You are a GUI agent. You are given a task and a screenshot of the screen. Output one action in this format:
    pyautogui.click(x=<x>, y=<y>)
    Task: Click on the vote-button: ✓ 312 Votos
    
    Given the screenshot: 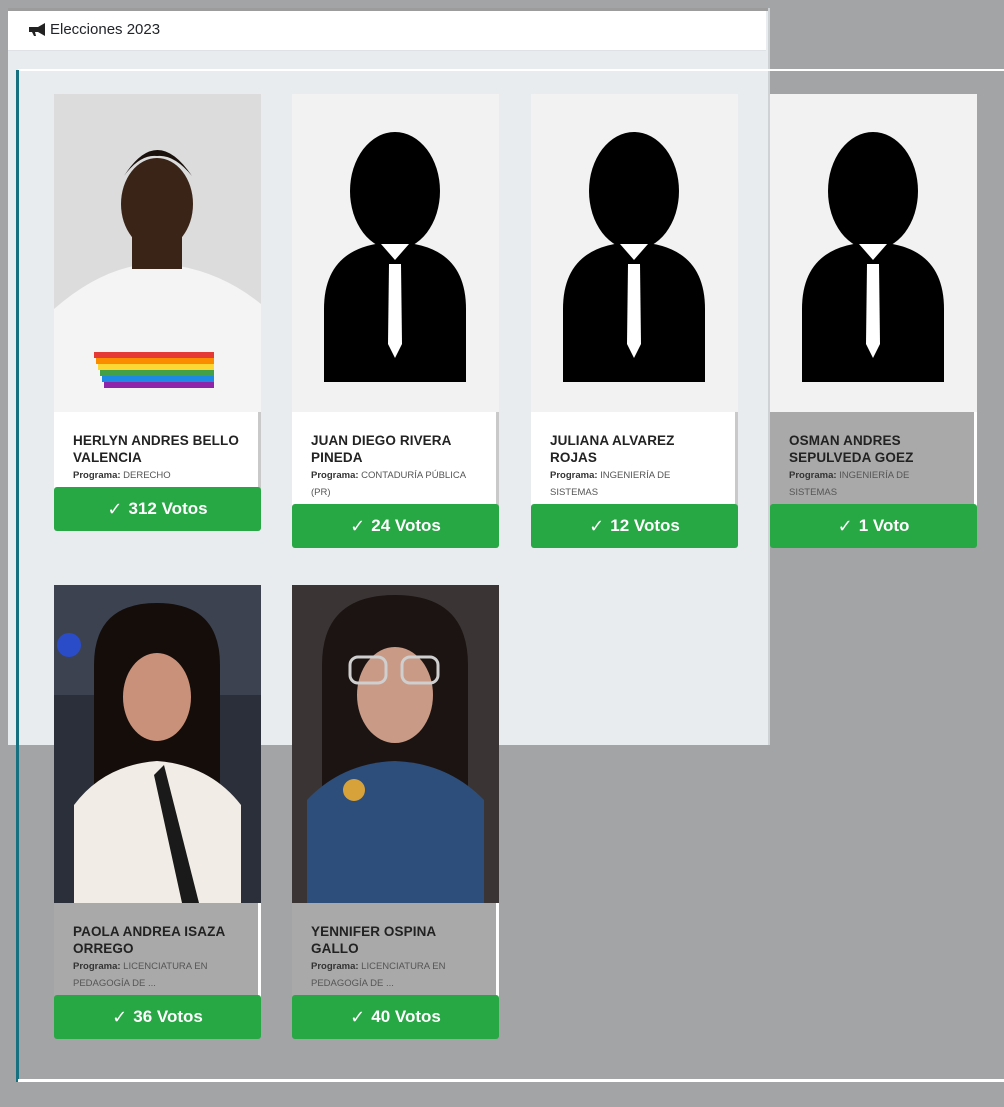 What is the action you would take?
    pyautogui.click(x=157, y=509)
    